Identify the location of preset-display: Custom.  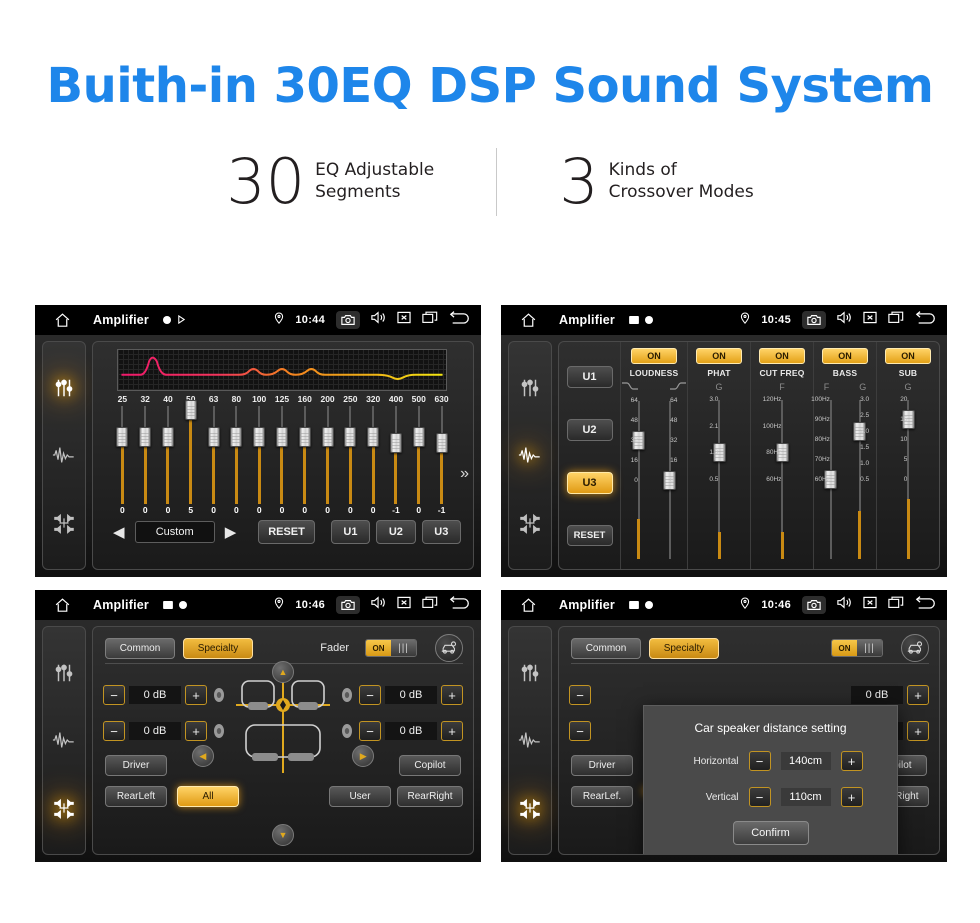
(174, 532).